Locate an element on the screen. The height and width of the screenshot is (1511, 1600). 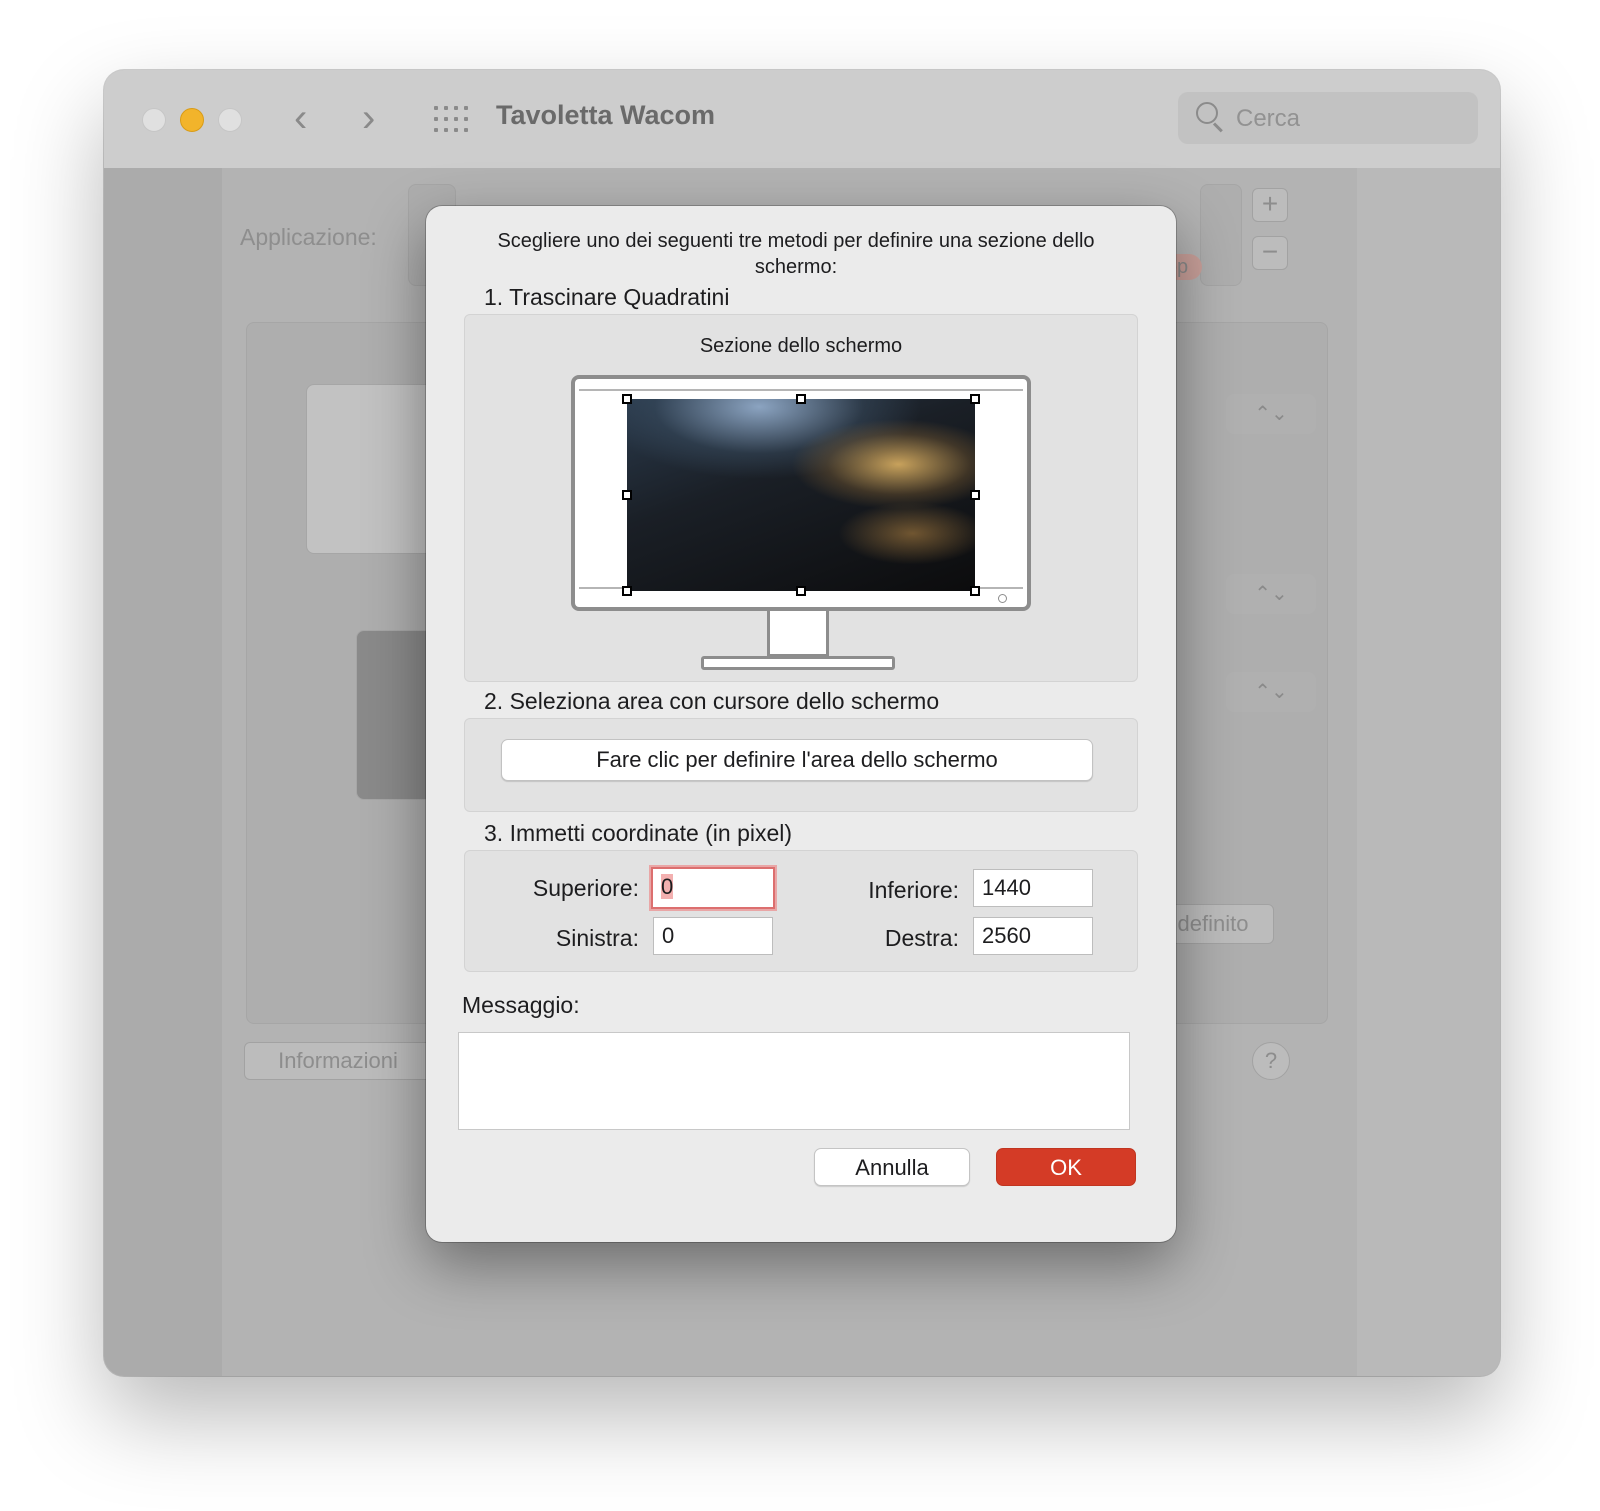
handle-top-left is located at coordinates (627, 399).